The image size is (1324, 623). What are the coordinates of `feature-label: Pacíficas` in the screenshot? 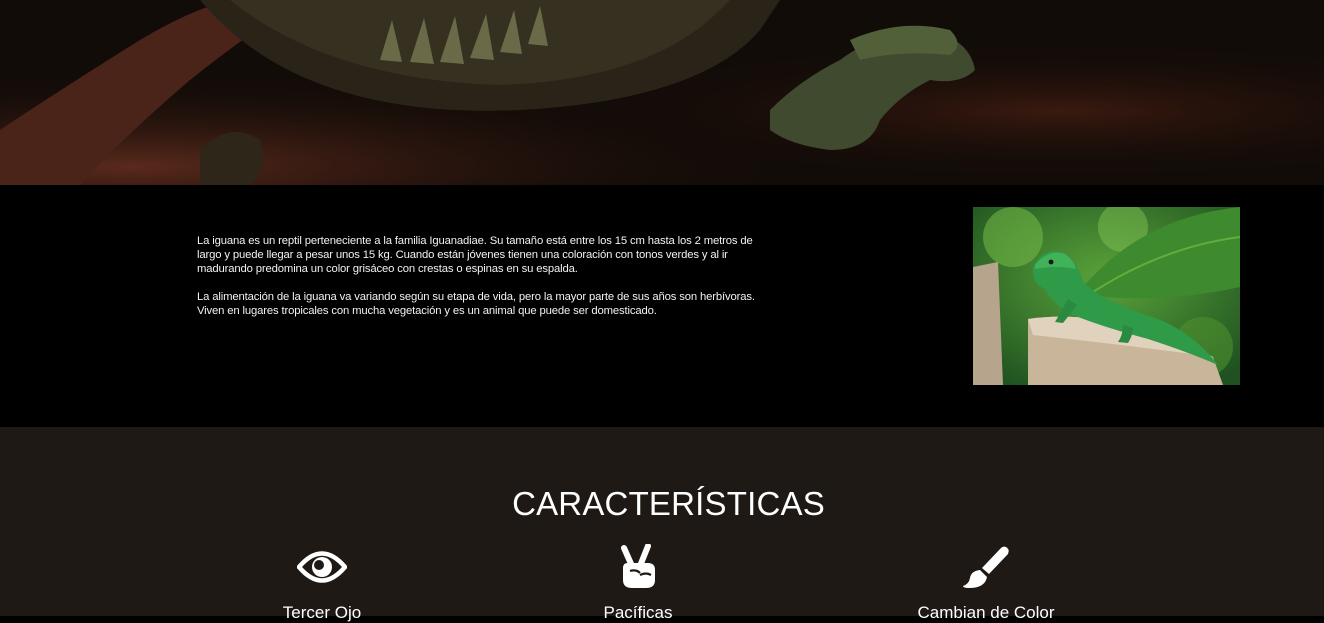 It's located at (638, 612).